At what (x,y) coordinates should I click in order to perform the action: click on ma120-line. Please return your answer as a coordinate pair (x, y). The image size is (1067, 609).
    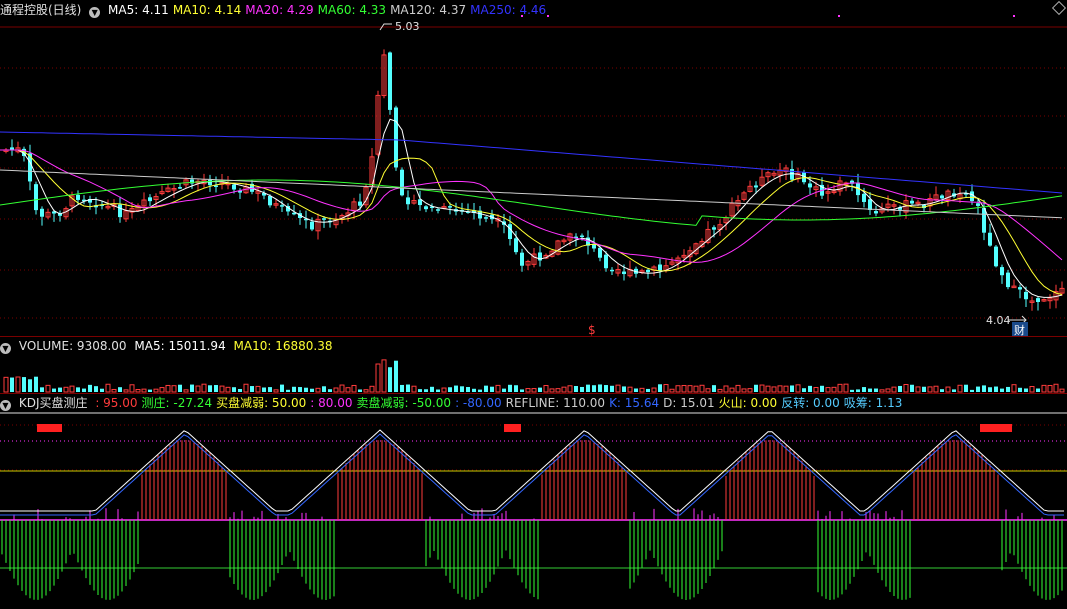
    Looking at the image, I should click on (531, 194).